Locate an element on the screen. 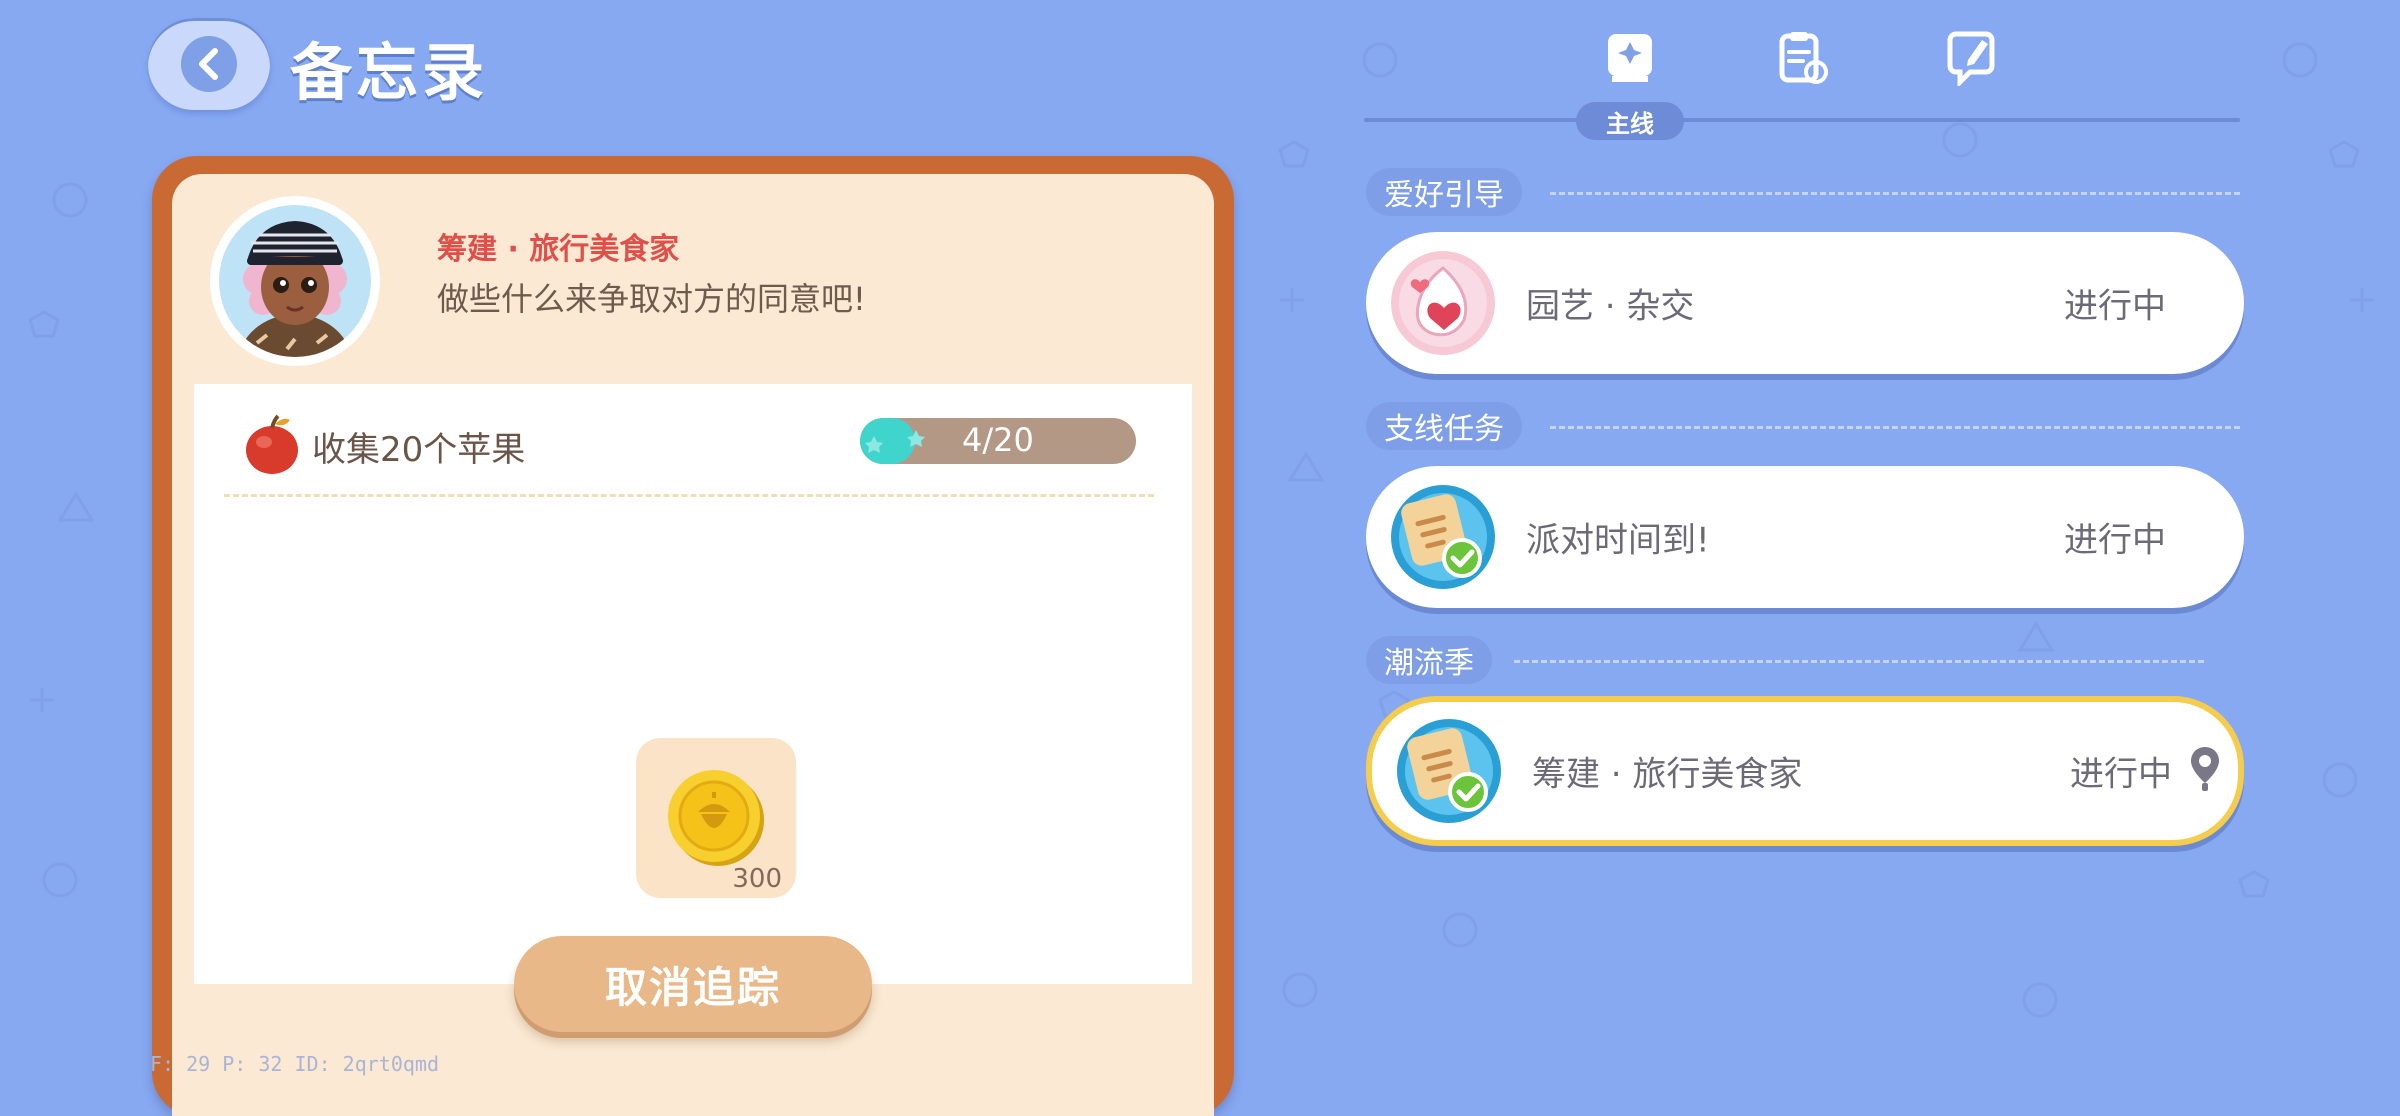 The image size is (2400, 1116). task-objective: 收集20个苹果 is located at coordinates (383, 446).